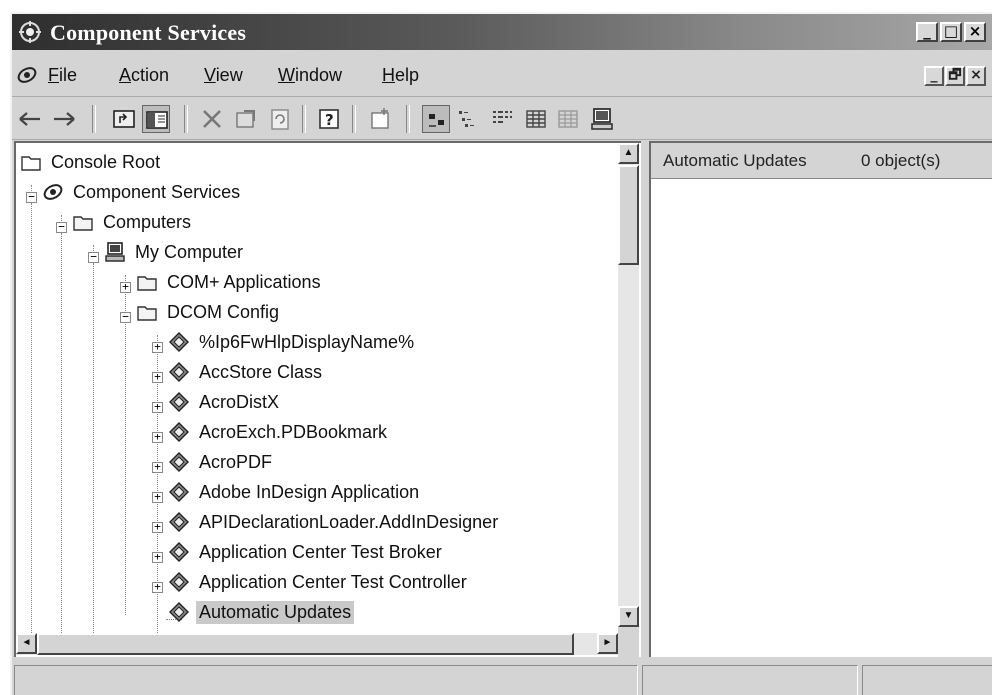 Image resolution: width=992 pixels, height=695 pixels. I want to click on tree-node-label: Computers, so click(147, 221).